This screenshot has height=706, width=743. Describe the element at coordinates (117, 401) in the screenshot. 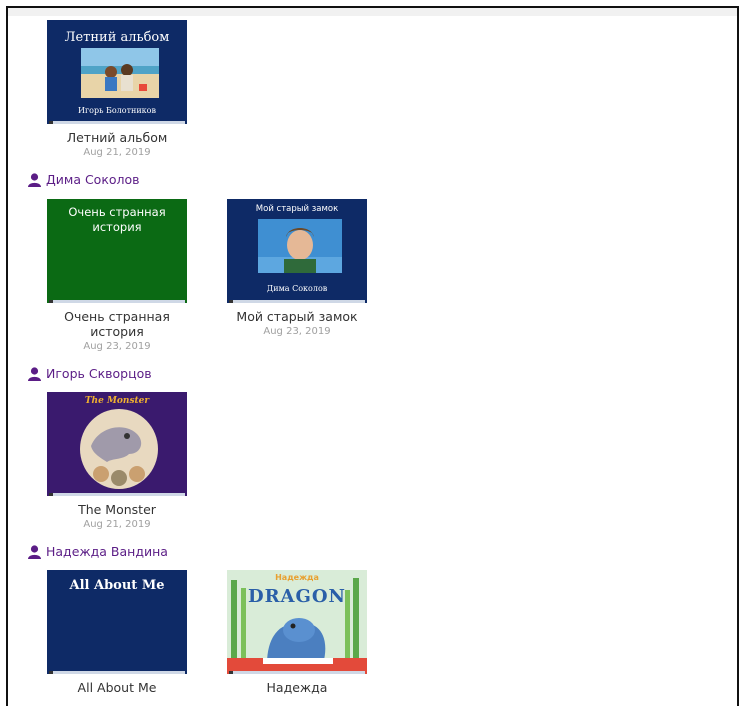

I see `cover-title: The Monster` at that location.